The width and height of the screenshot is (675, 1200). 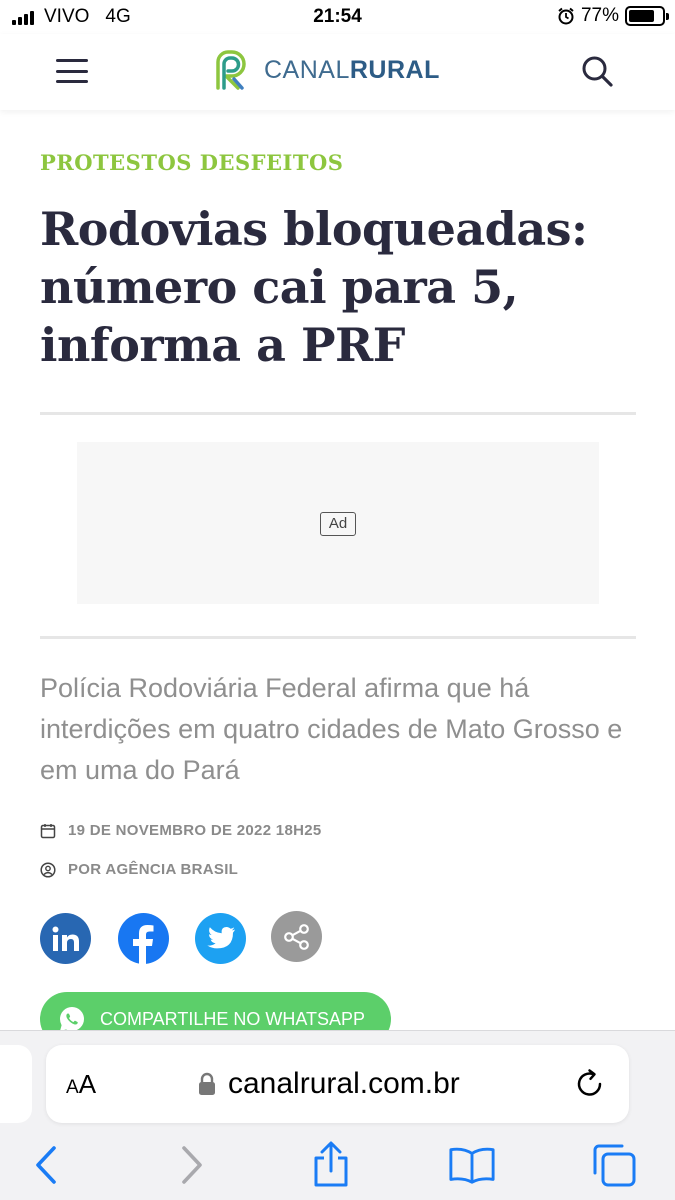 I want to click on tabs-button, so click(x=614, y=1165).